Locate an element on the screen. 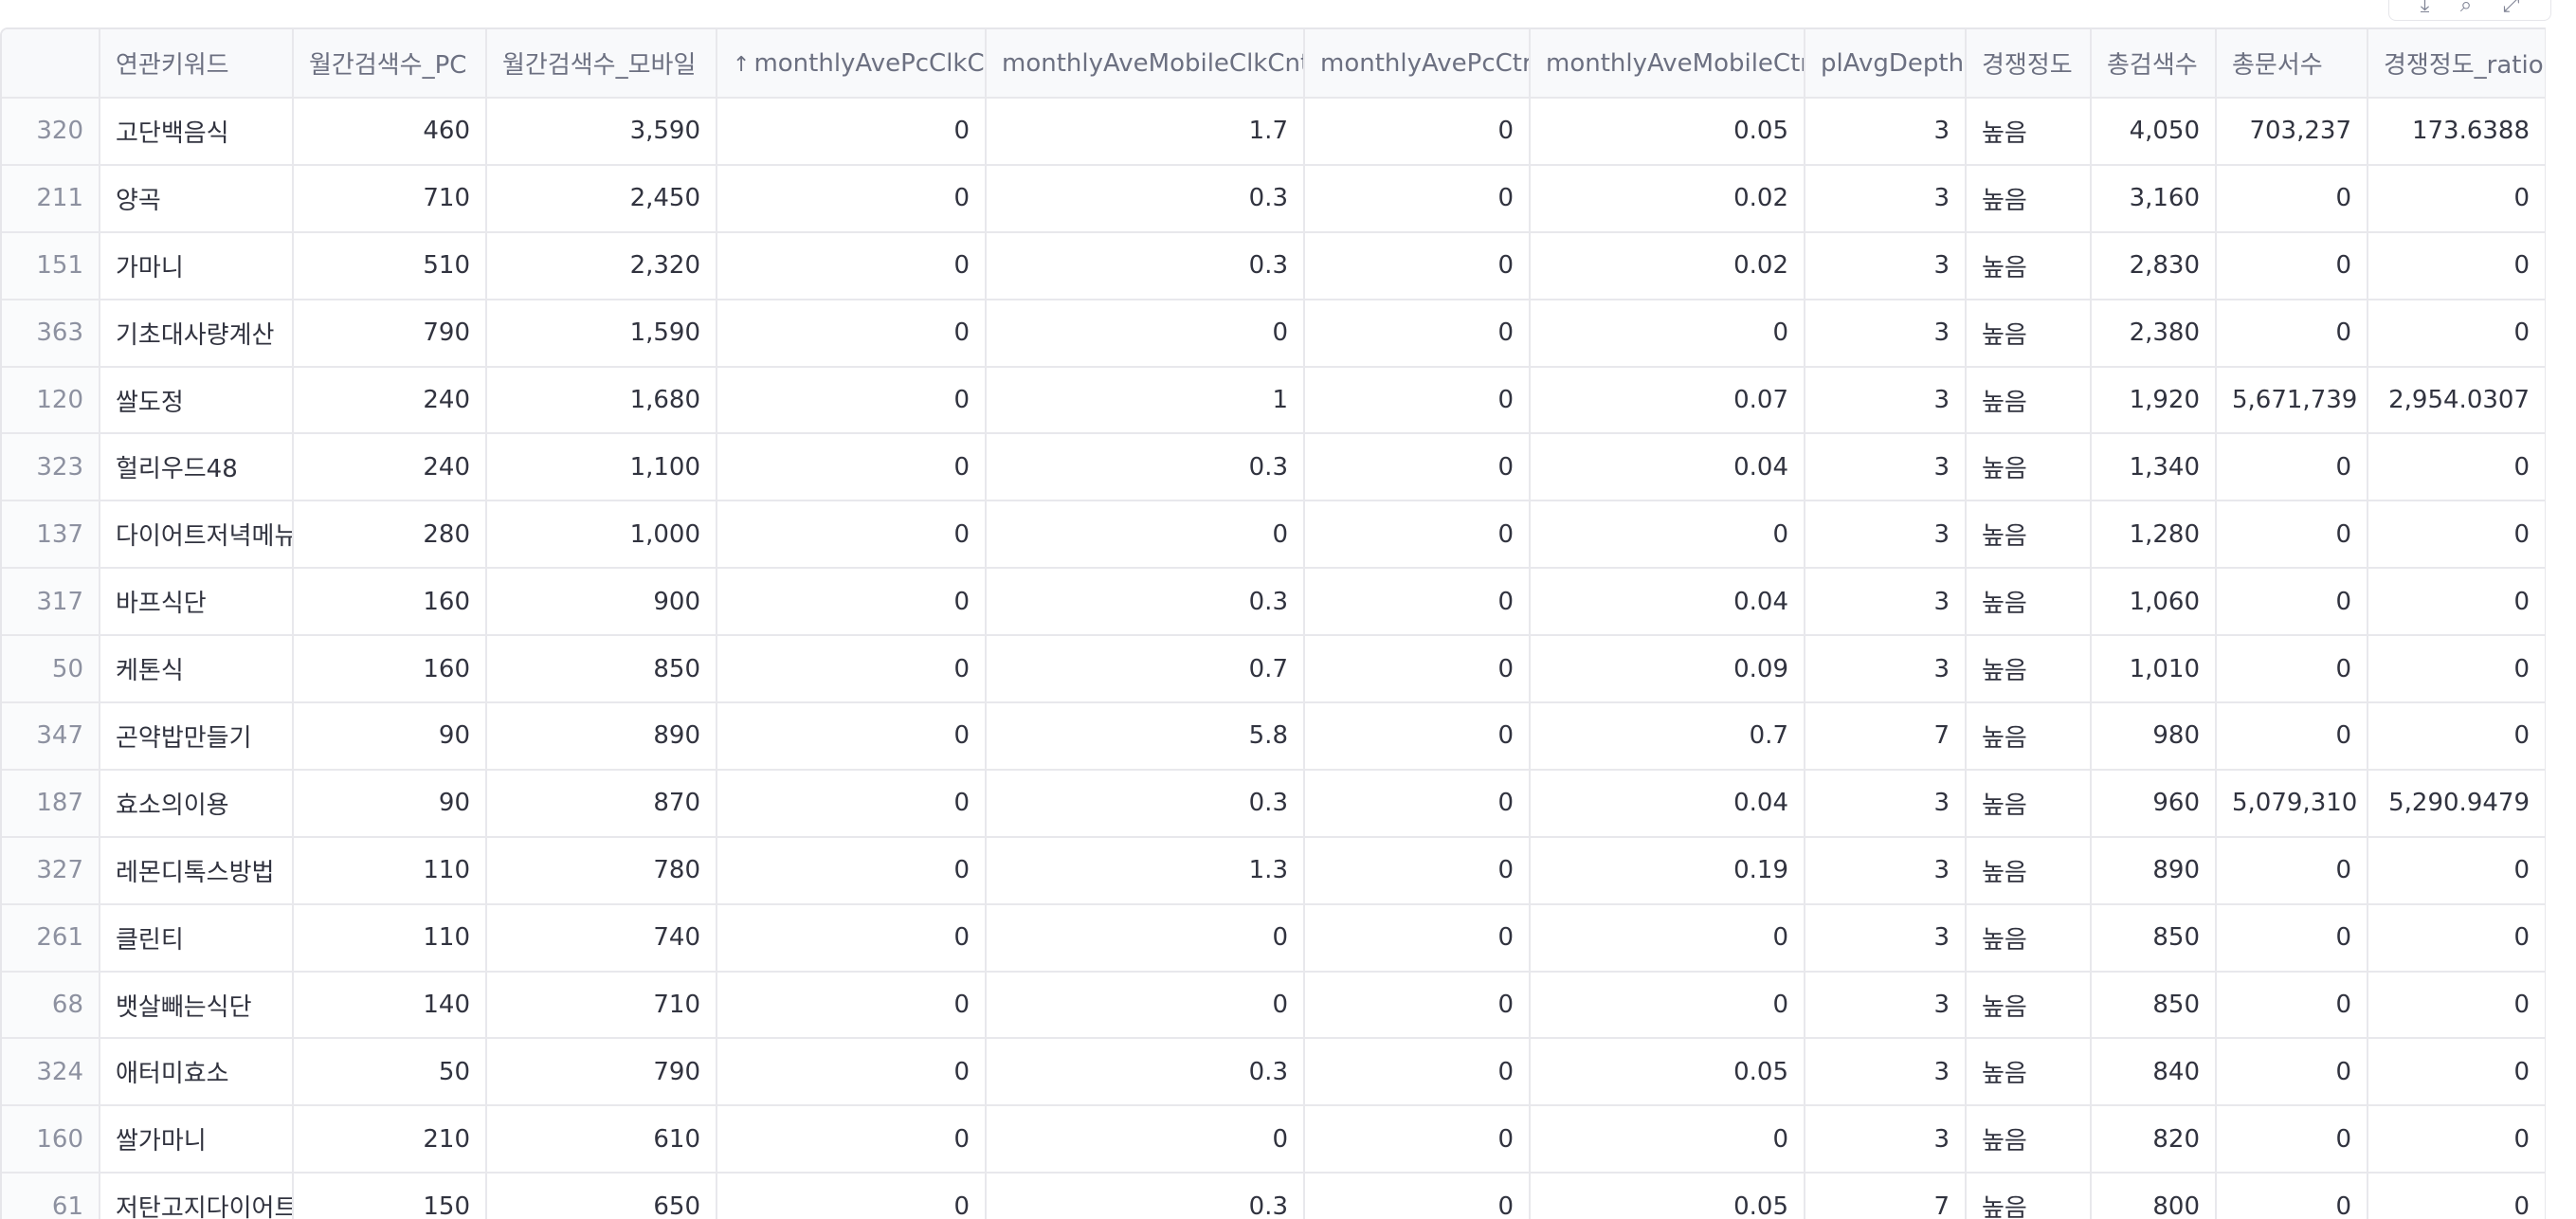 The width and height of the screenshot is (2576, 1219). cell-pc: 710 is located at coordinates (390, 198).